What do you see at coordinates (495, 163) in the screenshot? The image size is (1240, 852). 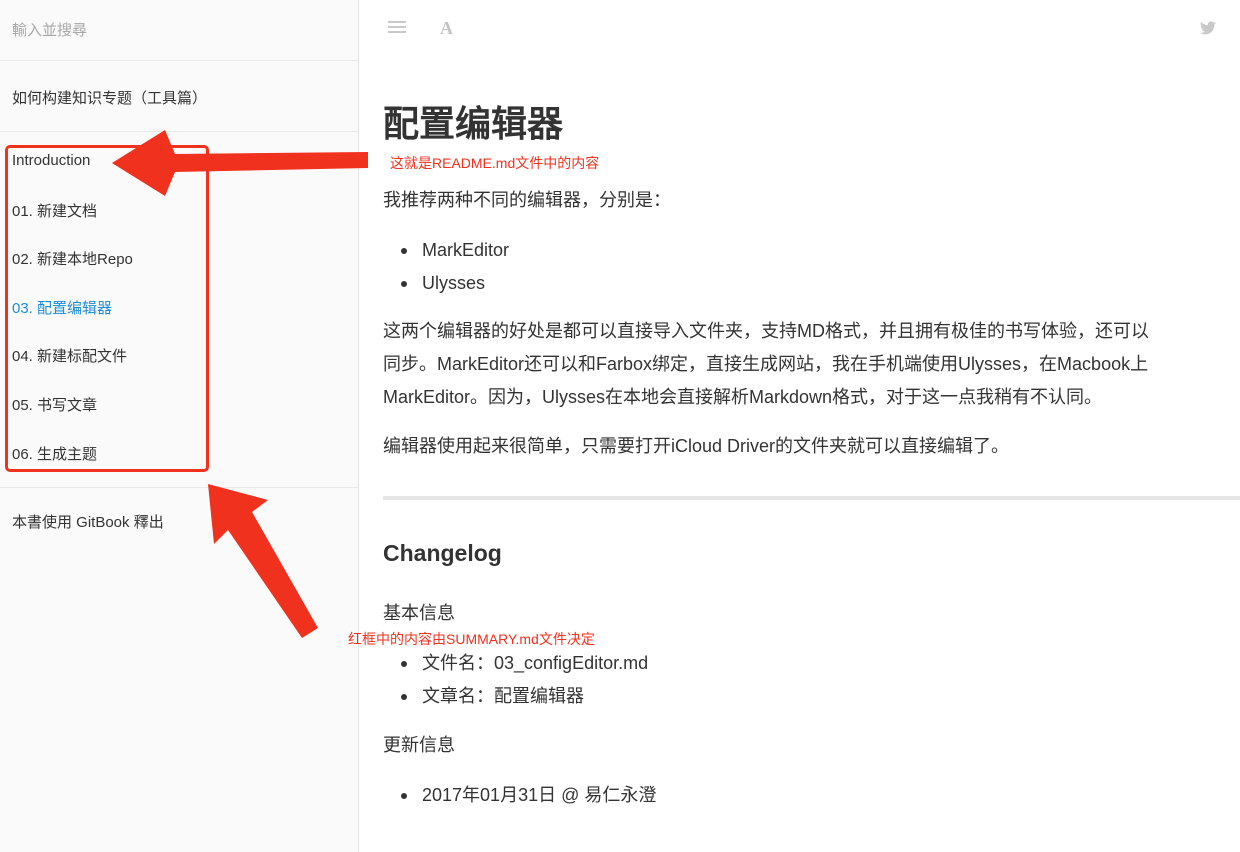 I see `readme-annotation: 这就是README.md文件中的内容` at bounding box center [495, 163].